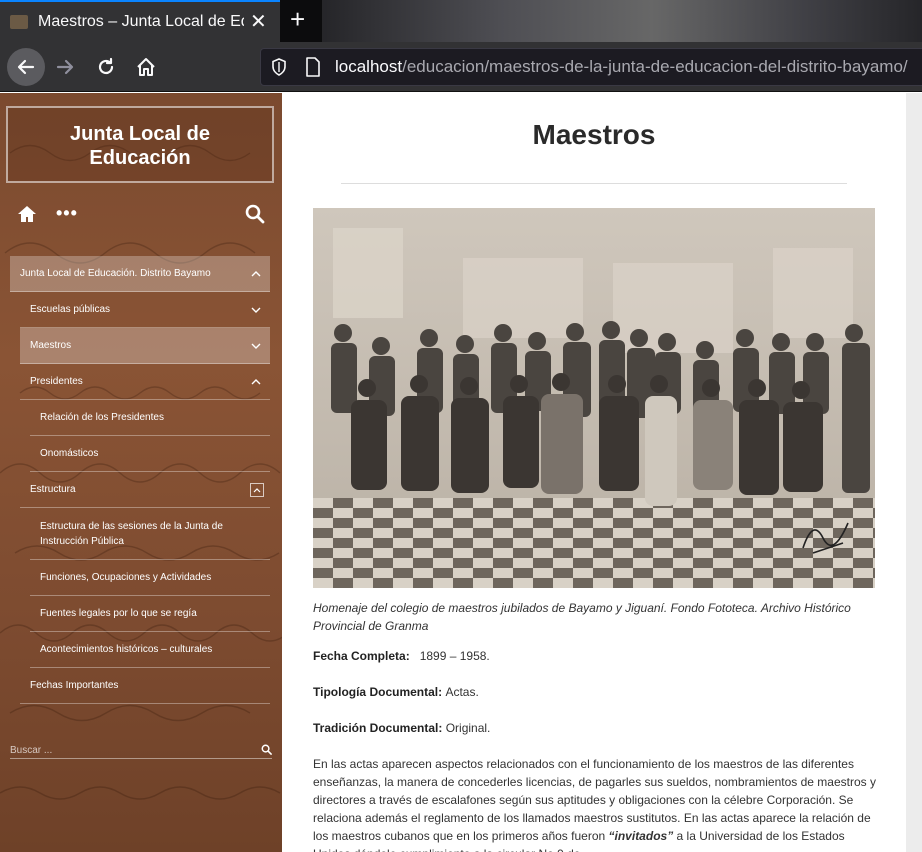 The width and height of the screenshot is (922, 852). I want to click on search-input, so click(130, 750).